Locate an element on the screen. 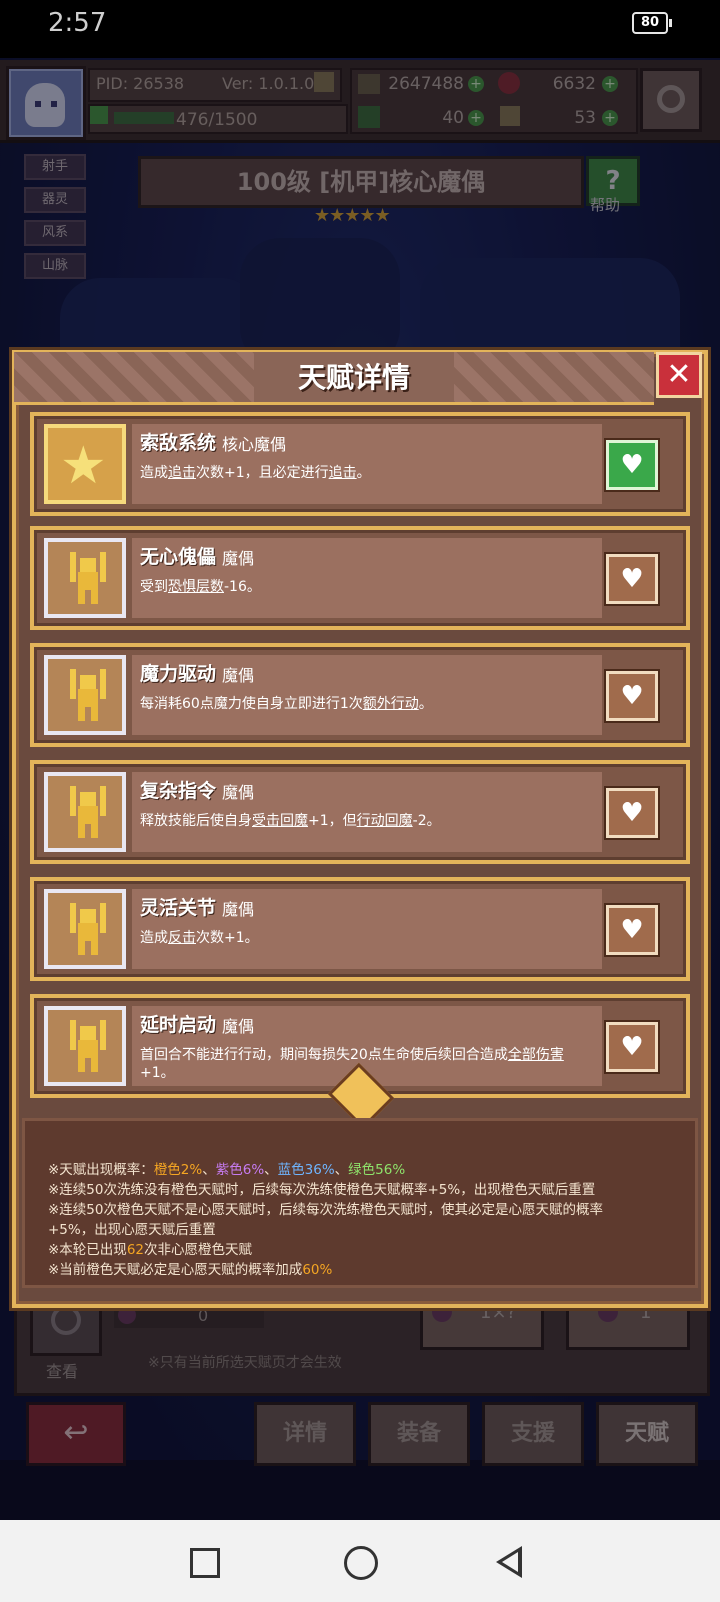  talent-card: 魔力驱动 魔偶 每消耗60点魔力使自身立即进行1次额外行动。 ♥ is located at coordinates (360, 695).